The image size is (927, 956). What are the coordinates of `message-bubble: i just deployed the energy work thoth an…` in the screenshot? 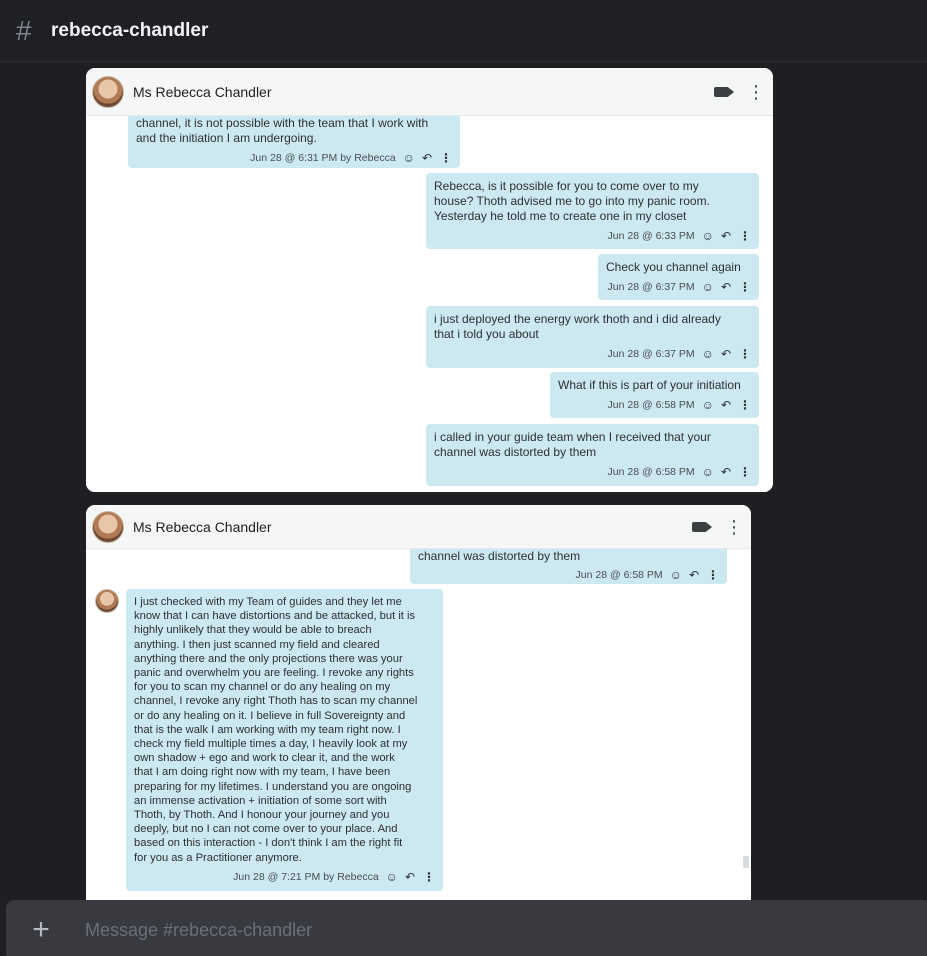 It's located at (592, 337).